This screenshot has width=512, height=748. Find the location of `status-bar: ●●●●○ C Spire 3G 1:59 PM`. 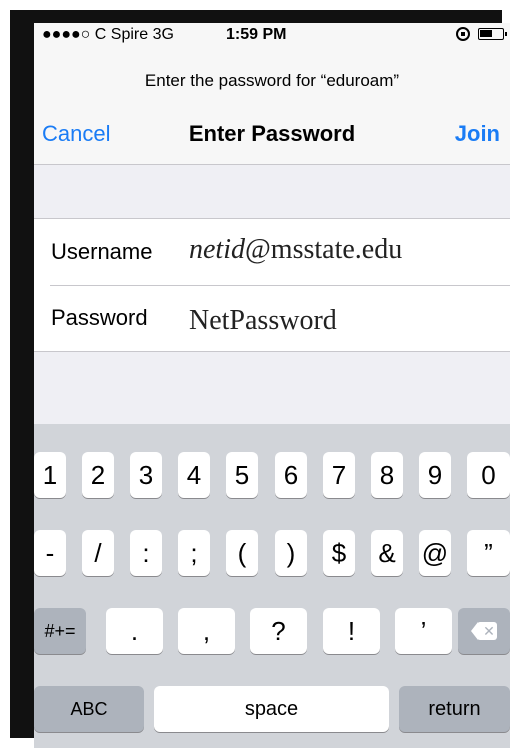

status-bar: ●●●●○ C Spire 3G 1:59 PM is located at coordinates (272, 36).